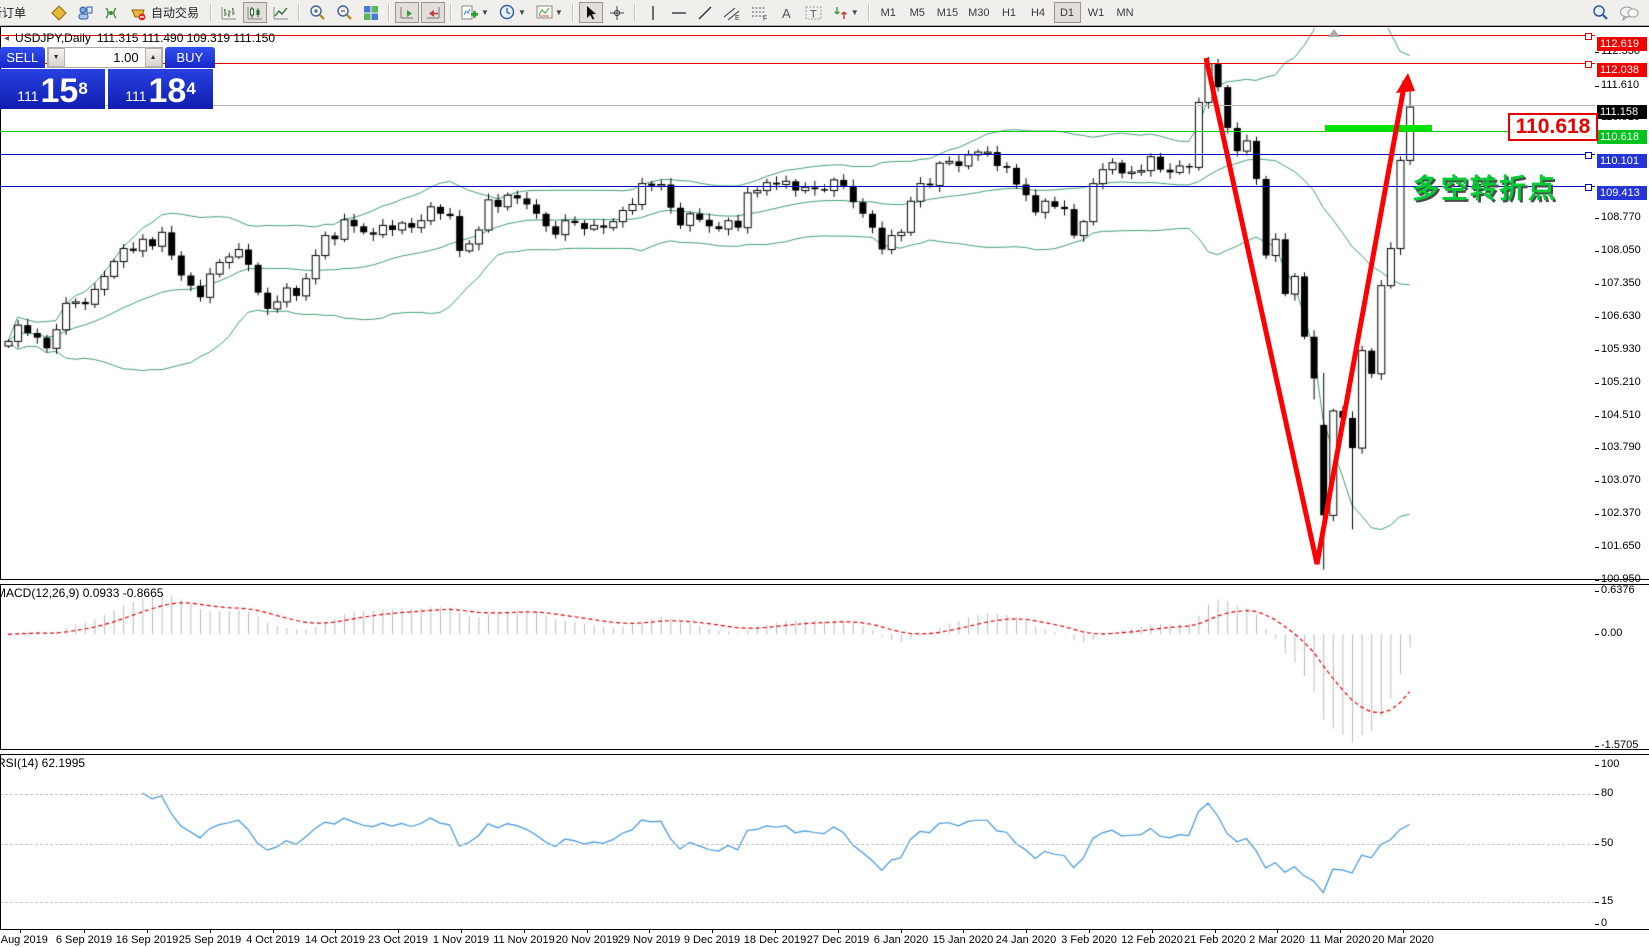 The width and height of the screenshot is (1649, 947). Describe the element at coordinates (85, 12) in the screenshot. I see `navigator-icon` at that location.